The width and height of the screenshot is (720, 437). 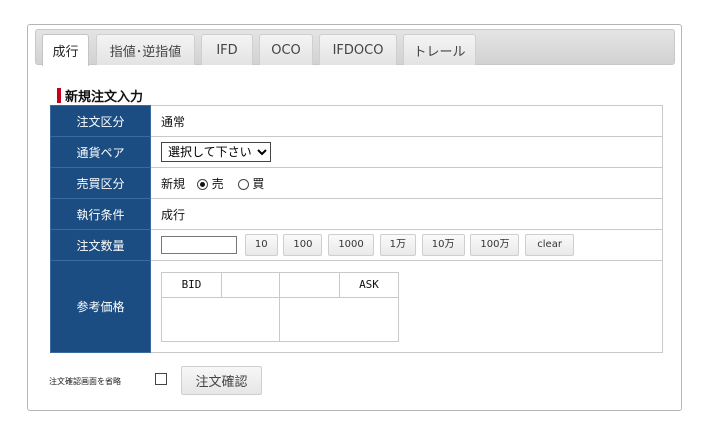 I want to click on qty-100-button: 100, so click(x=303, y=245).